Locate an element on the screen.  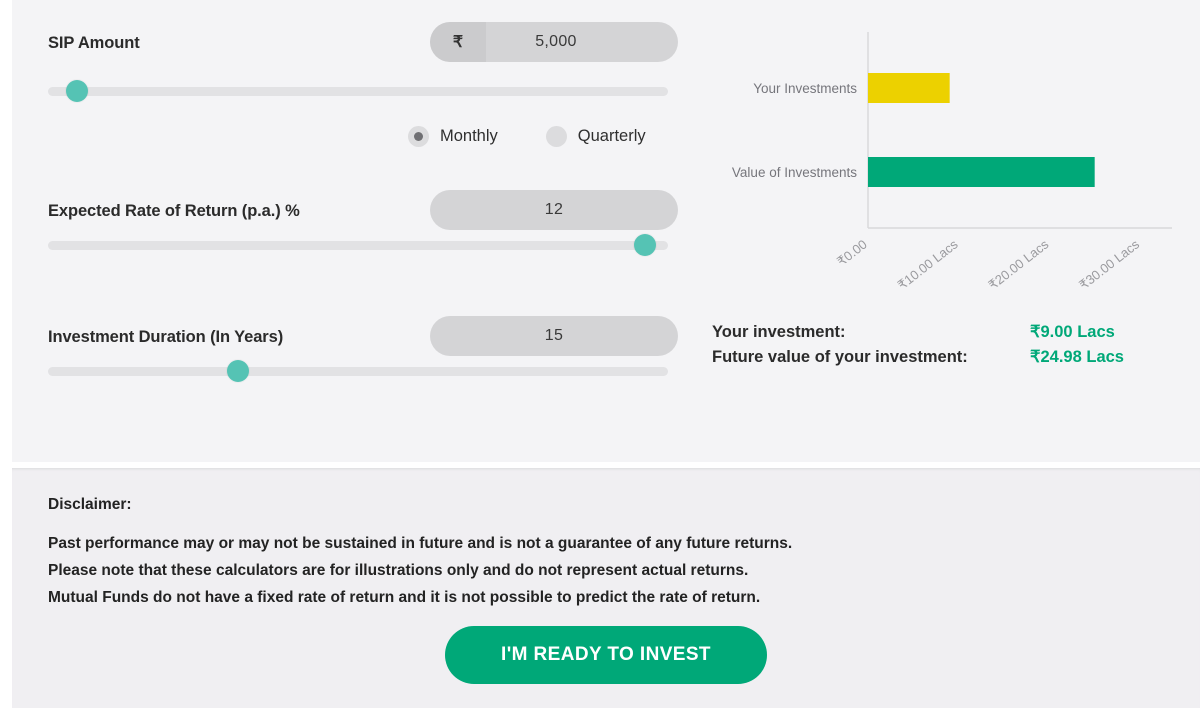
bar-category-label: Your Investments is located at coordinates (805, 88).